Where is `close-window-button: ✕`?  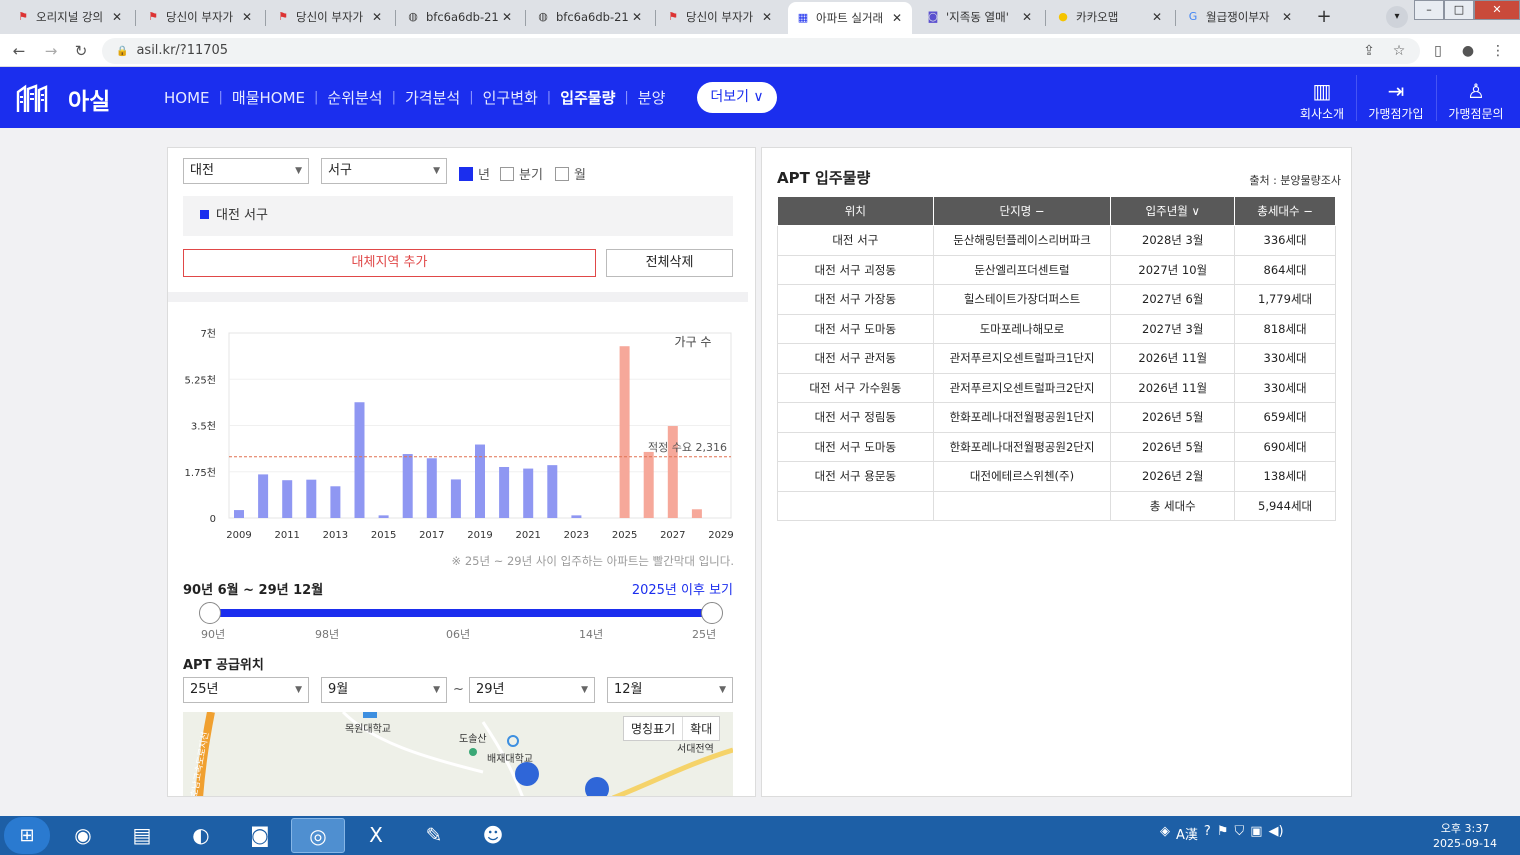 close-window-button: ✕ is located at coordinates (1497, 10).